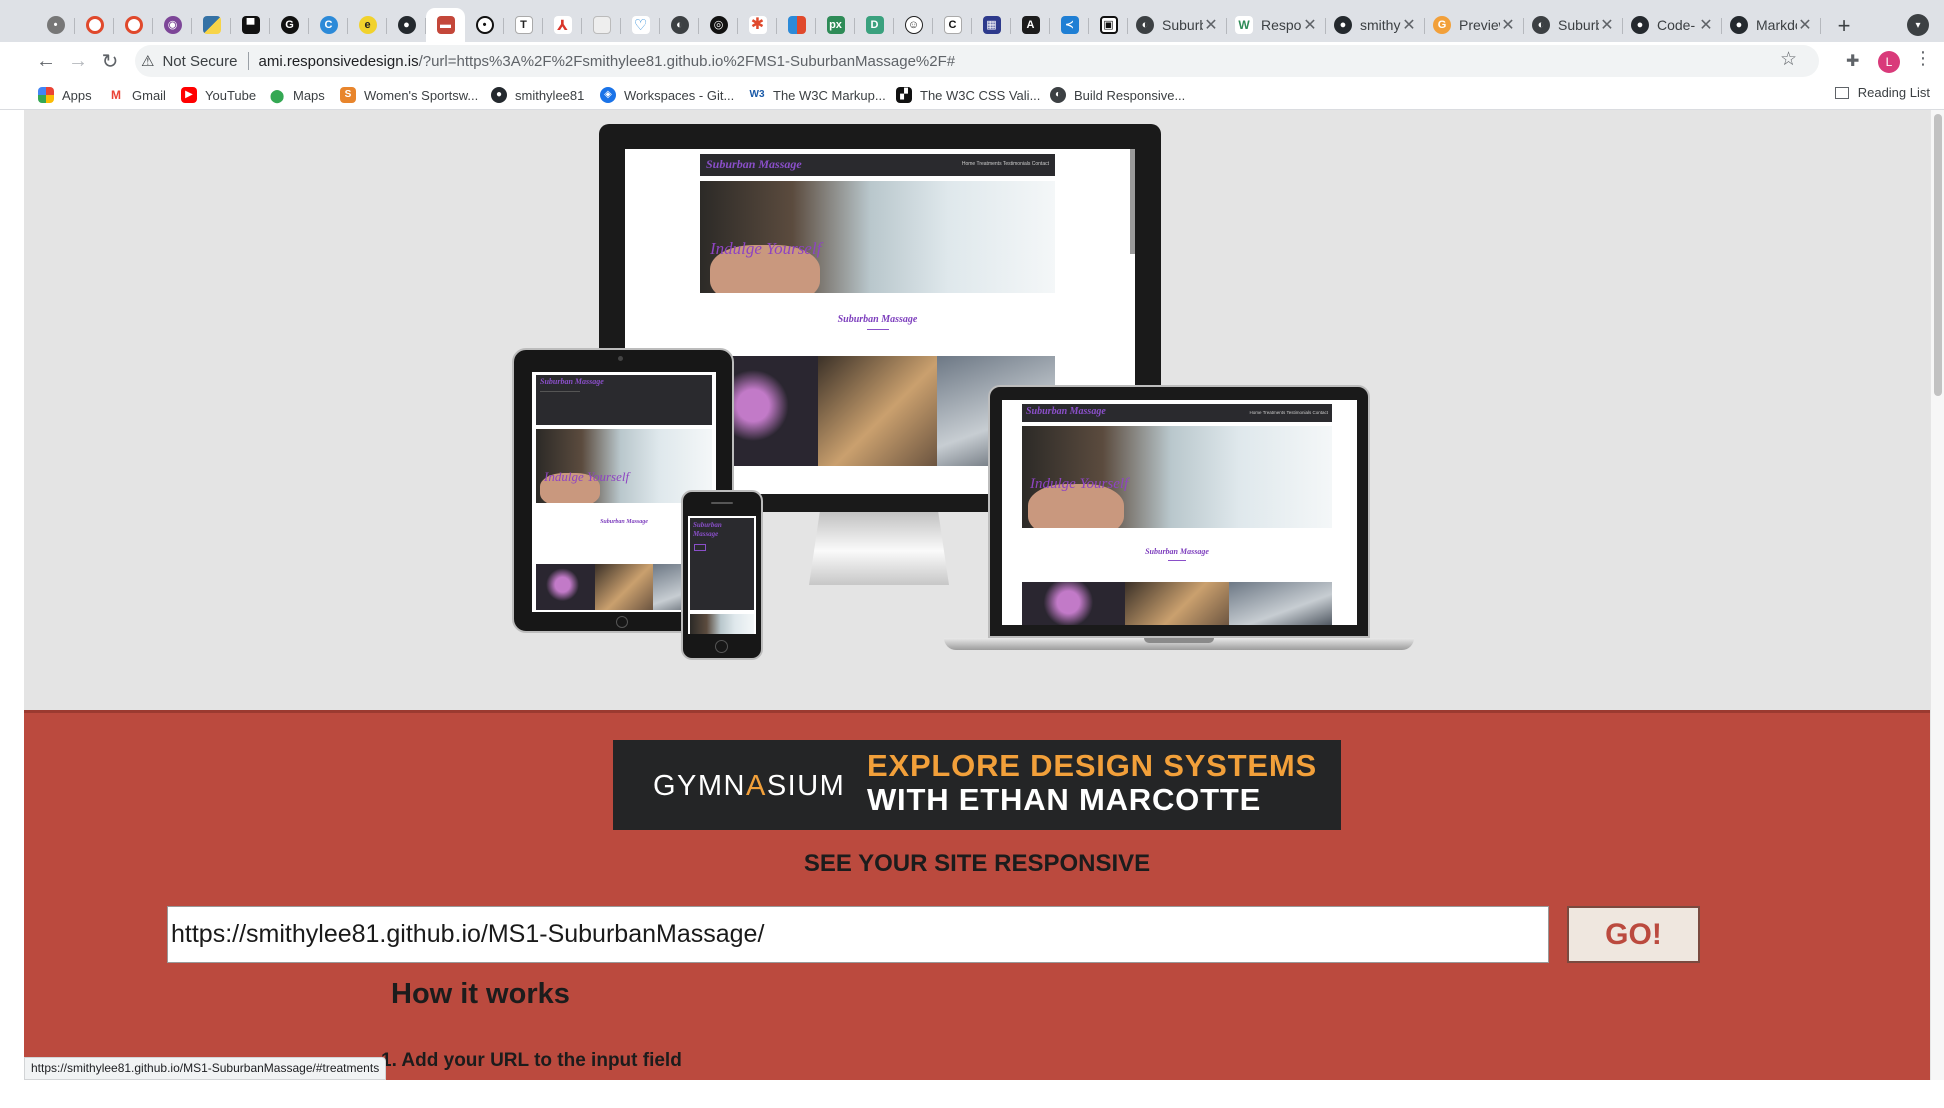 The height and width of the screenshot is (1108, 1944). I want to click on mock-navbar: Suburban Massage, so click(624, 400).